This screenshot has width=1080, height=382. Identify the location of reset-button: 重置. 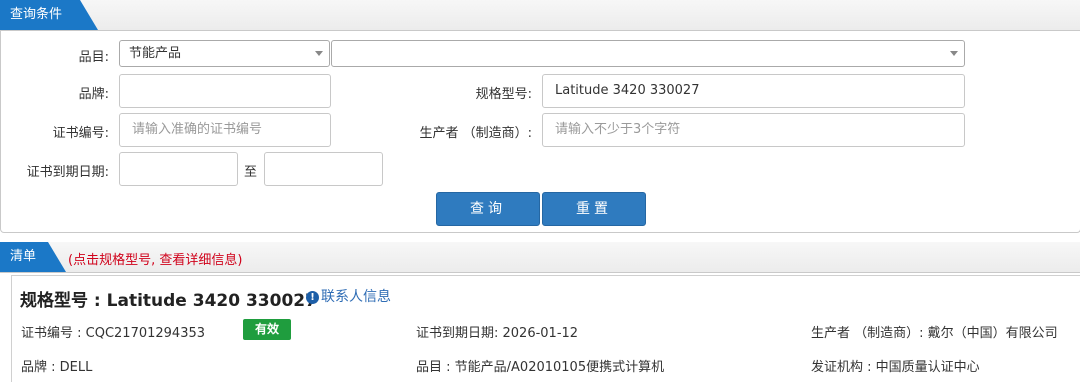
(594, 209).